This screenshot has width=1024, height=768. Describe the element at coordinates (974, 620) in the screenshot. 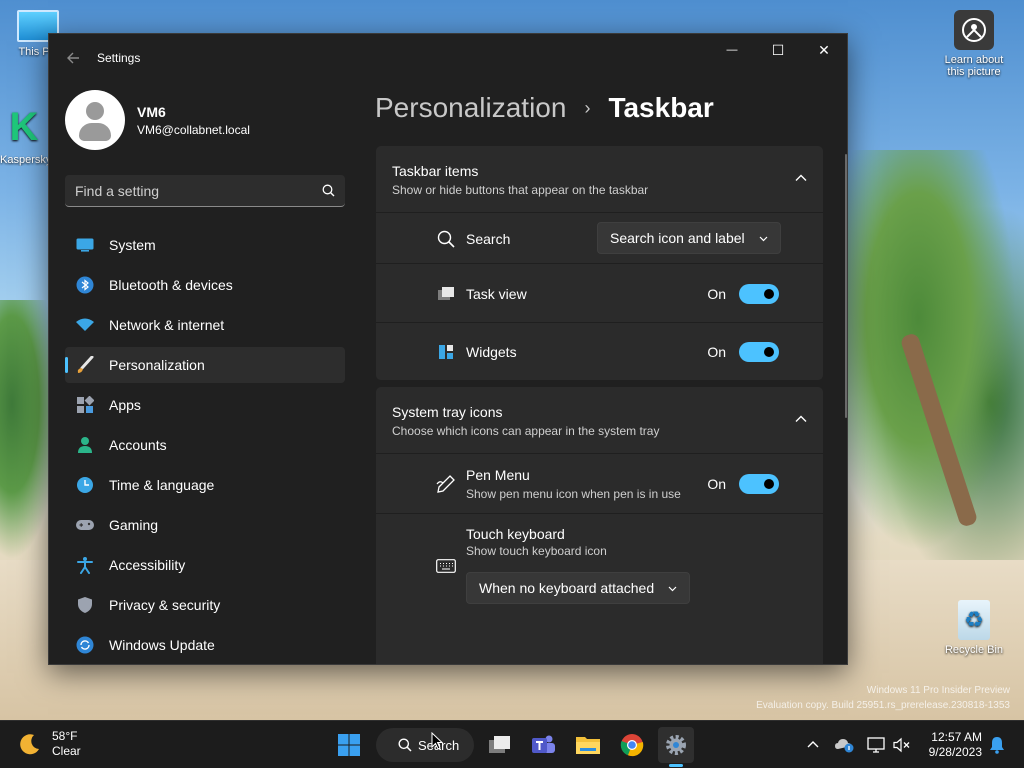

I see `recycle-bin-icon: ♻` at that location.